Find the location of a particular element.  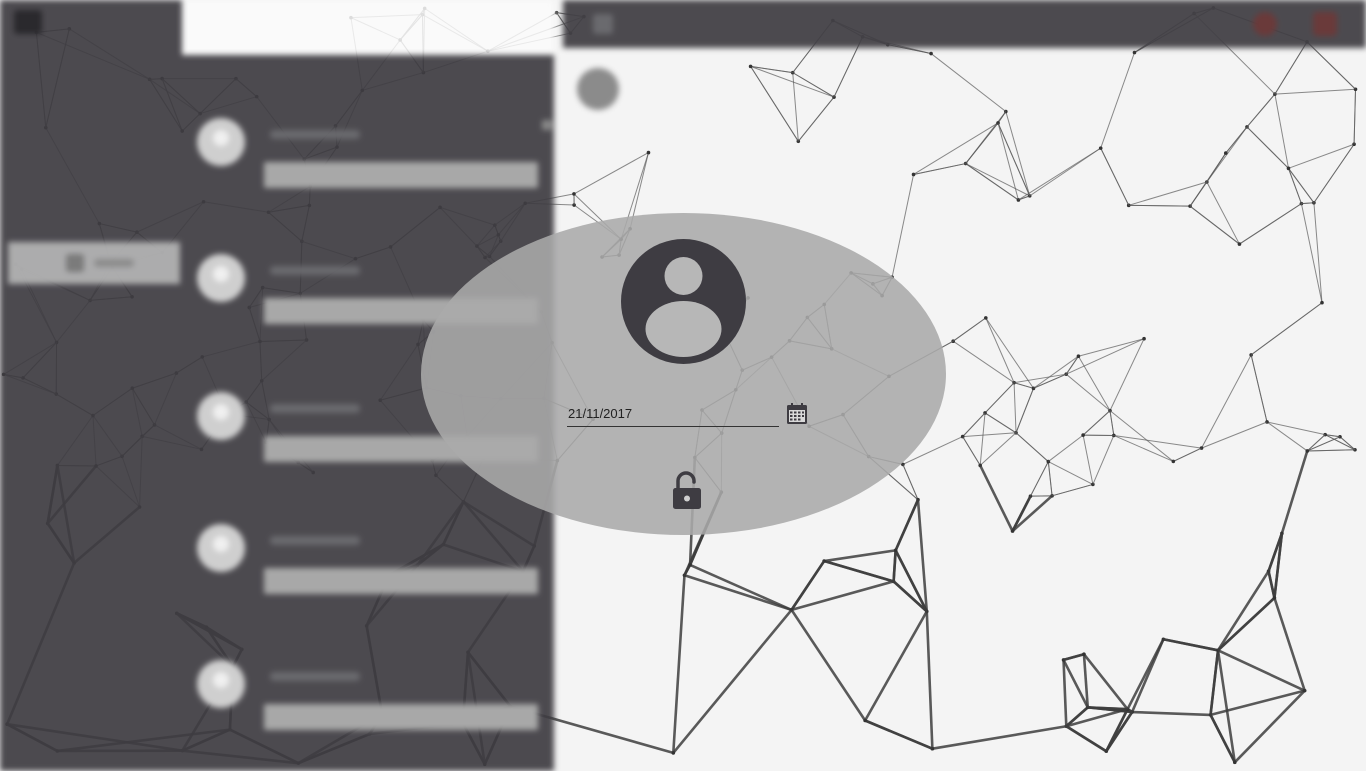

sidebar-item-selected is located at coordinates (94, 263).